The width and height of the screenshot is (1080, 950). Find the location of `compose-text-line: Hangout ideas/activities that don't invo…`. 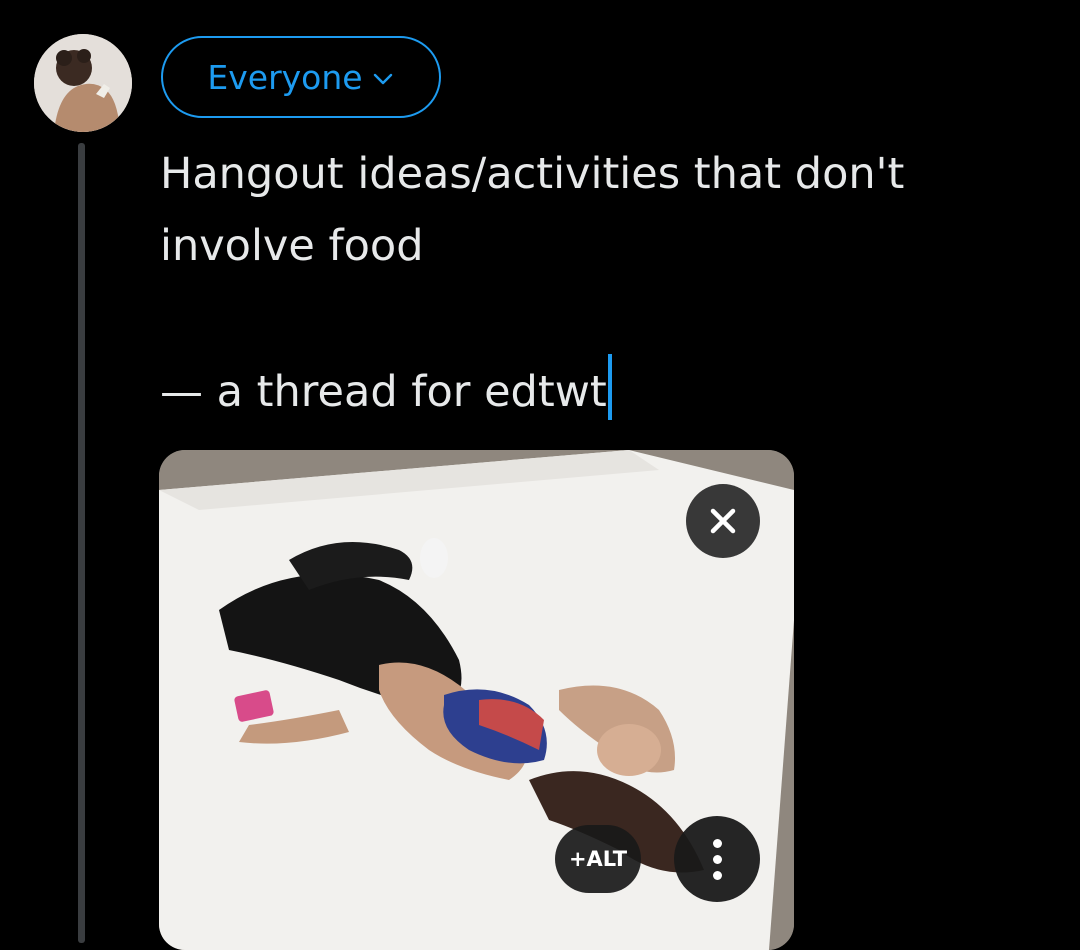

compose-text-line: Hangout ideas/activities that don't invo… is located at coordinates (532, 210).